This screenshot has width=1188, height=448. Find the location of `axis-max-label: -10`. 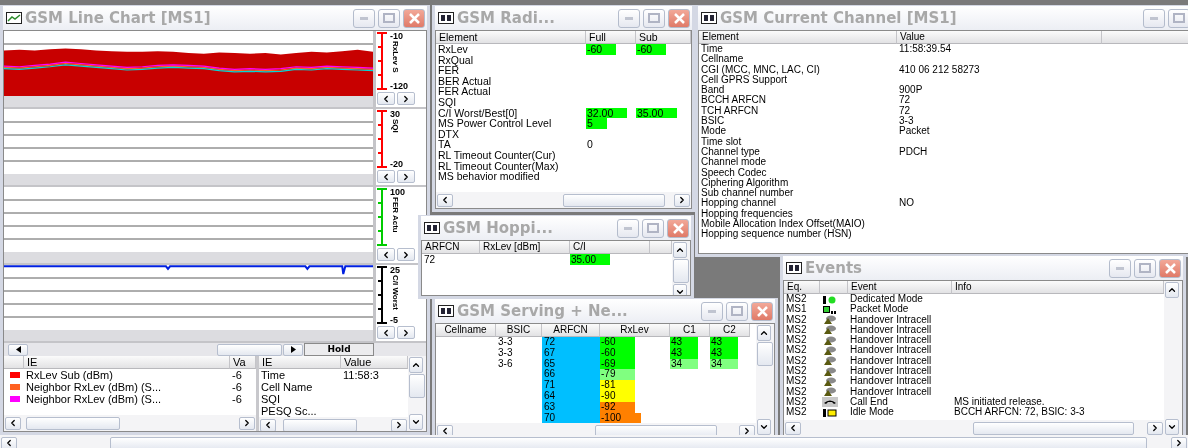

axis-max-label: -10 is located at coordinates (396, 36).